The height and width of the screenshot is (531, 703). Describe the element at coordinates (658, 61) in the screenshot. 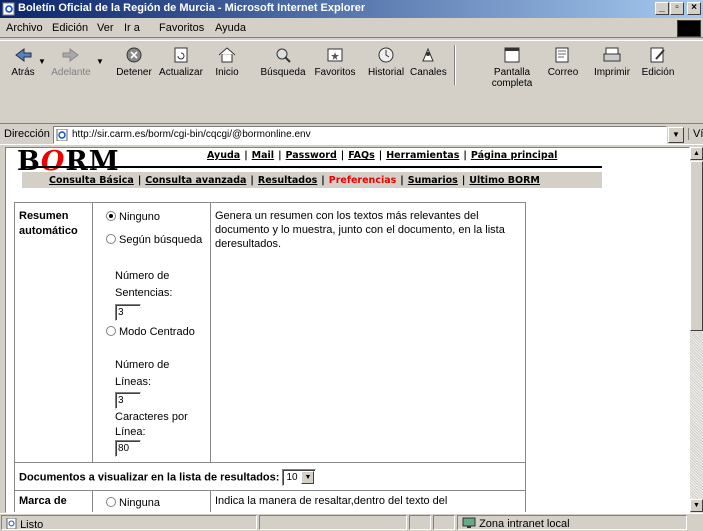

I see `edit-button: Edición` at that location.